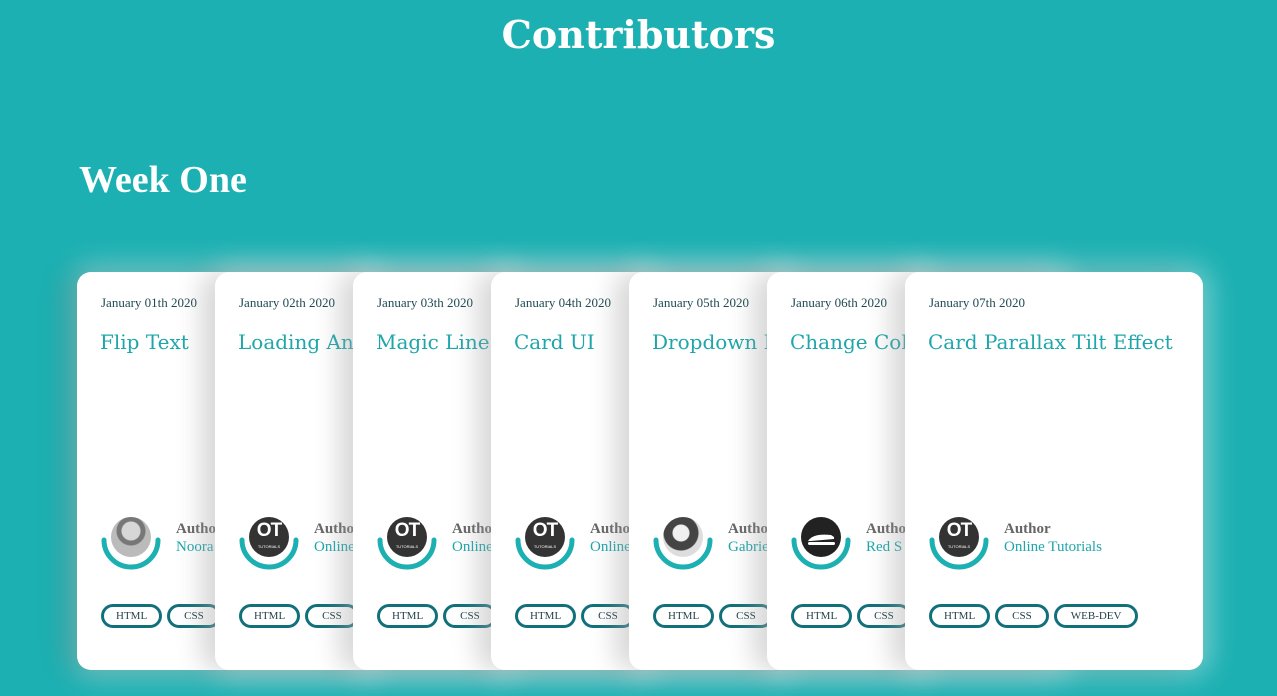  I want to click on card-title: Dropdown N, so click(716, 342).